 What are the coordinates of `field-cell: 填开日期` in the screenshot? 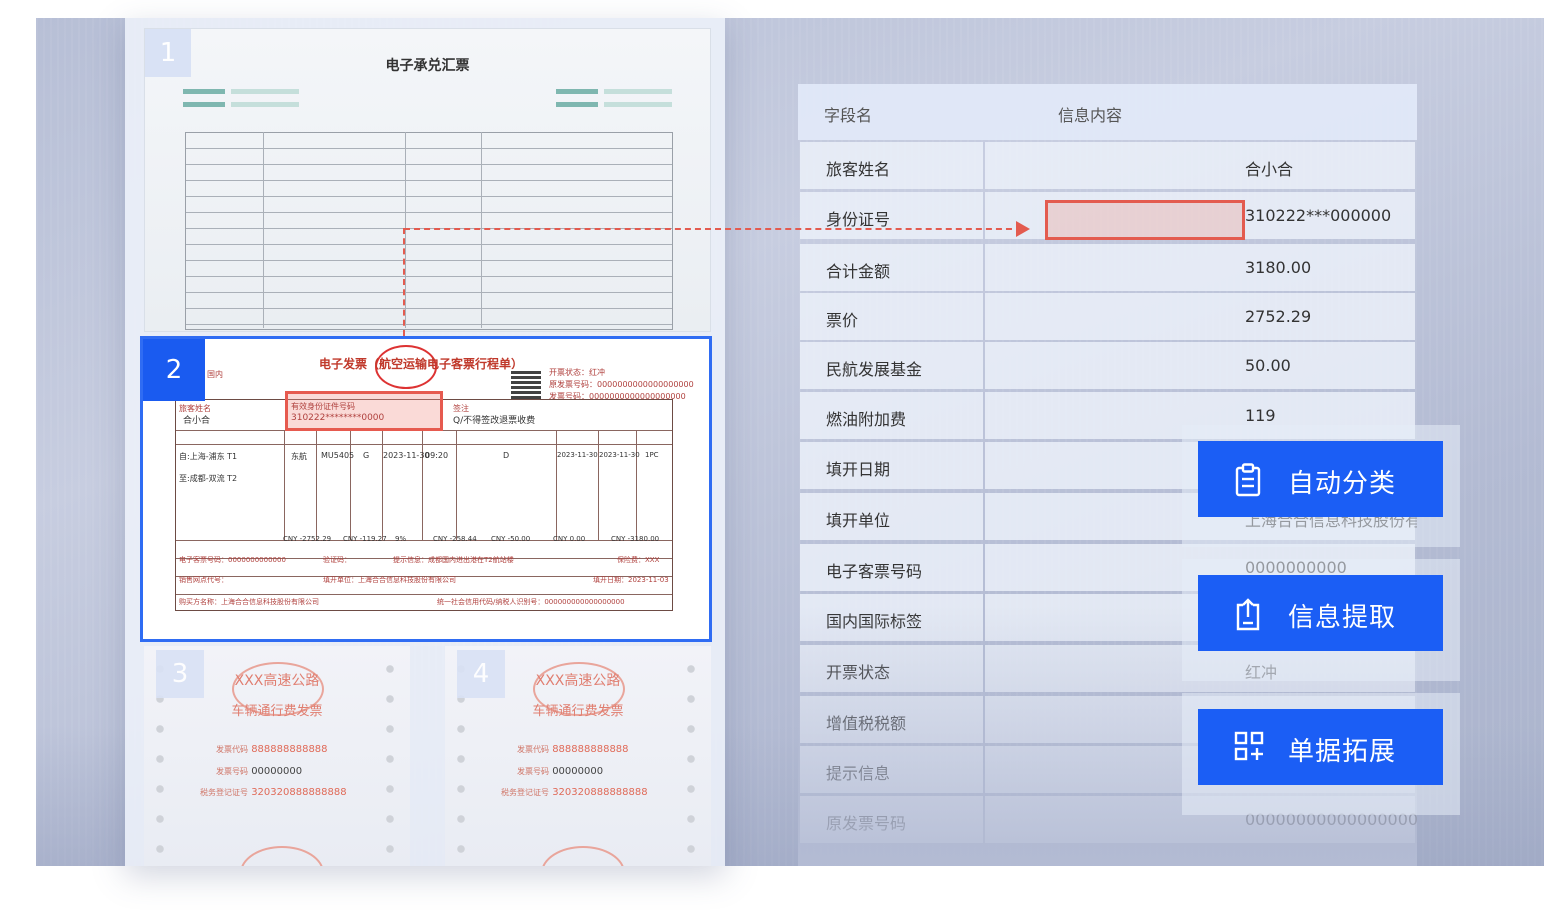 It's located at (891, 465).